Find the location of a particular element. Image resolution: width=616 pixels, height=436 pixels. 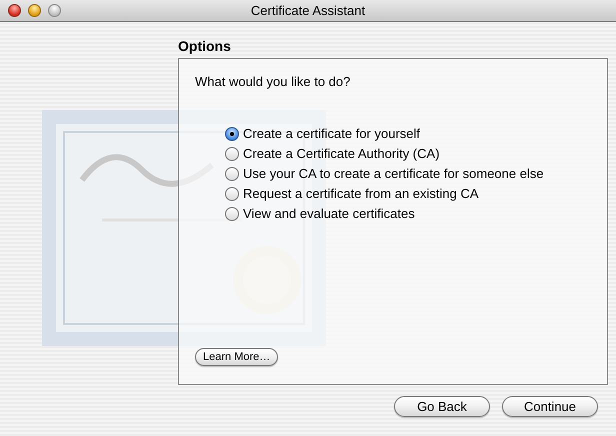

minimize-button is located at coordinates (34, 10).